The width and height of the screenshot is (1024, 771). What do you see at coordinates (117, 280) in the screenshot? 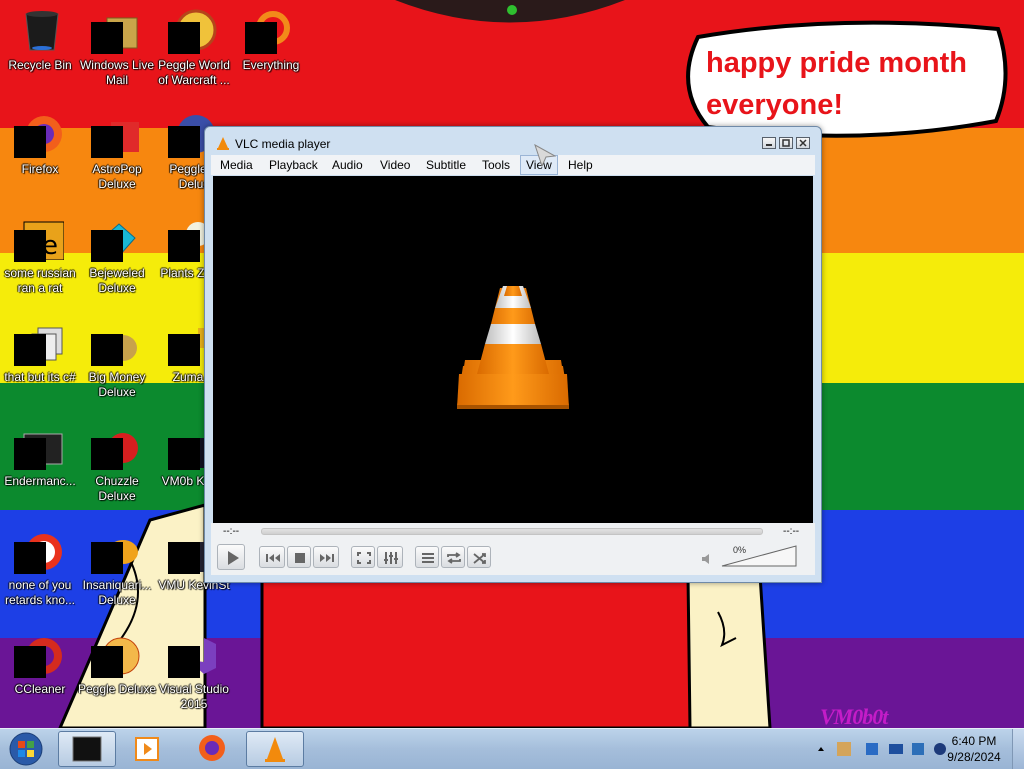
I see `desktop-icon-label: Bejeweled Deluxe` at bounding box center [117, 280].